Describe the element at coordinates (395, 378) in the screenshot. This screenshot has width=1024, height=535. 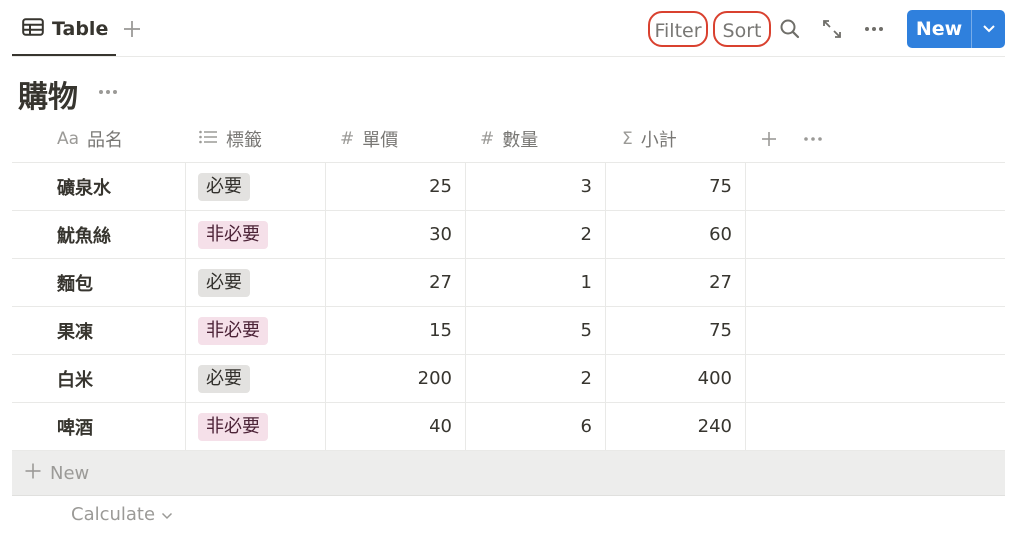
I see `price-cell: 200` at that location.